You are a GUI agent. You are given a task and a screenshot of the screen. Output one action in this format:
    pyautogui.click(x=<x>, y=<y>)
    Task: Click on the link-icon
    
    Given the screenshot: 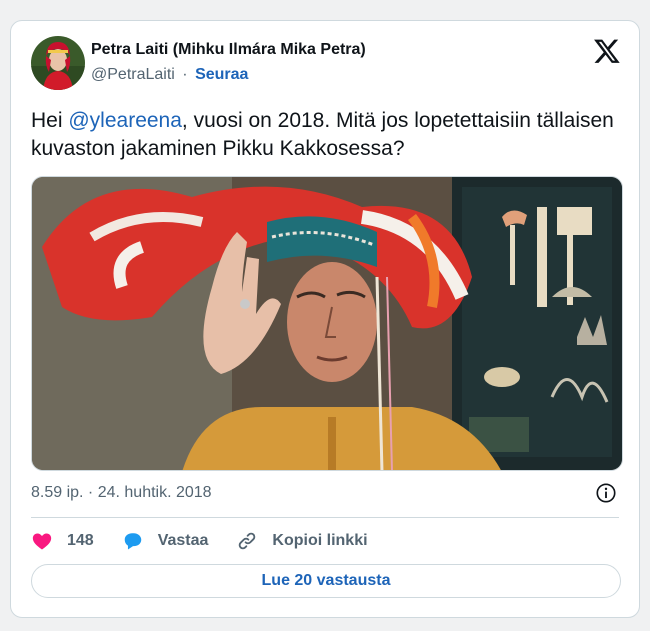 What is the action you would take?
    pyautogui.click(x=247, y=541)
    